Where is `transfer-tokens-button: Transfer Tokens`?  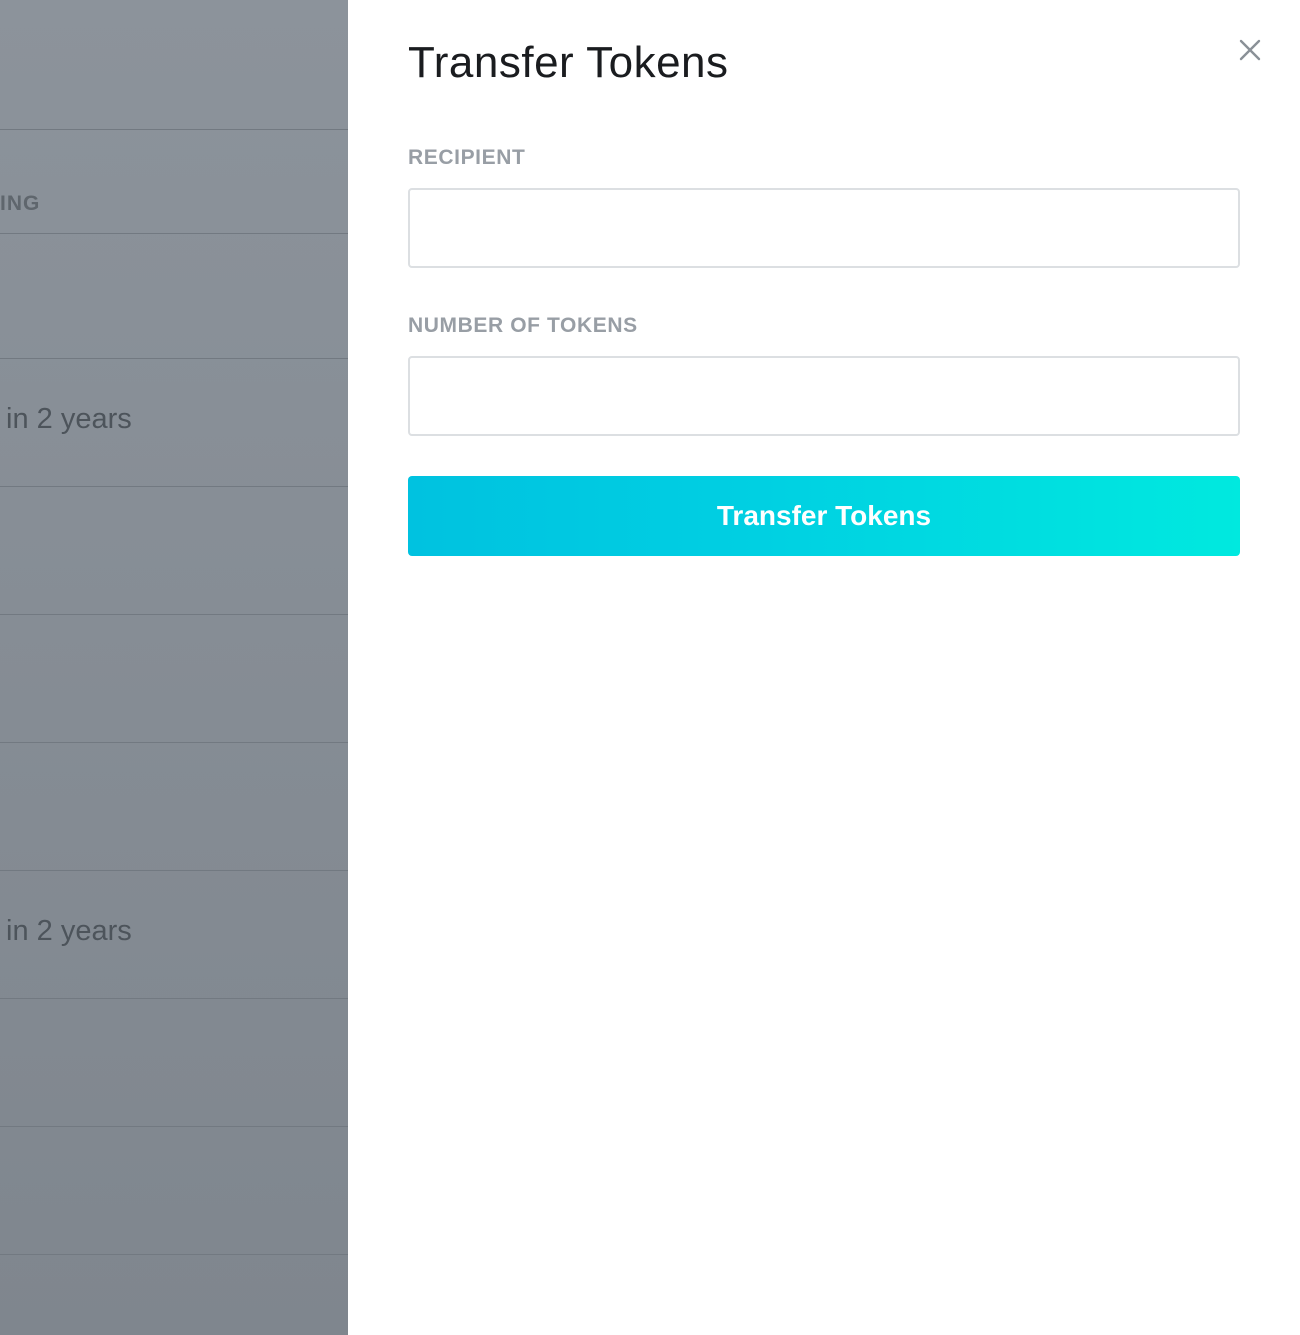 transfer-tokens-button: Transfer Tokens is located at coordinates (824, 516).